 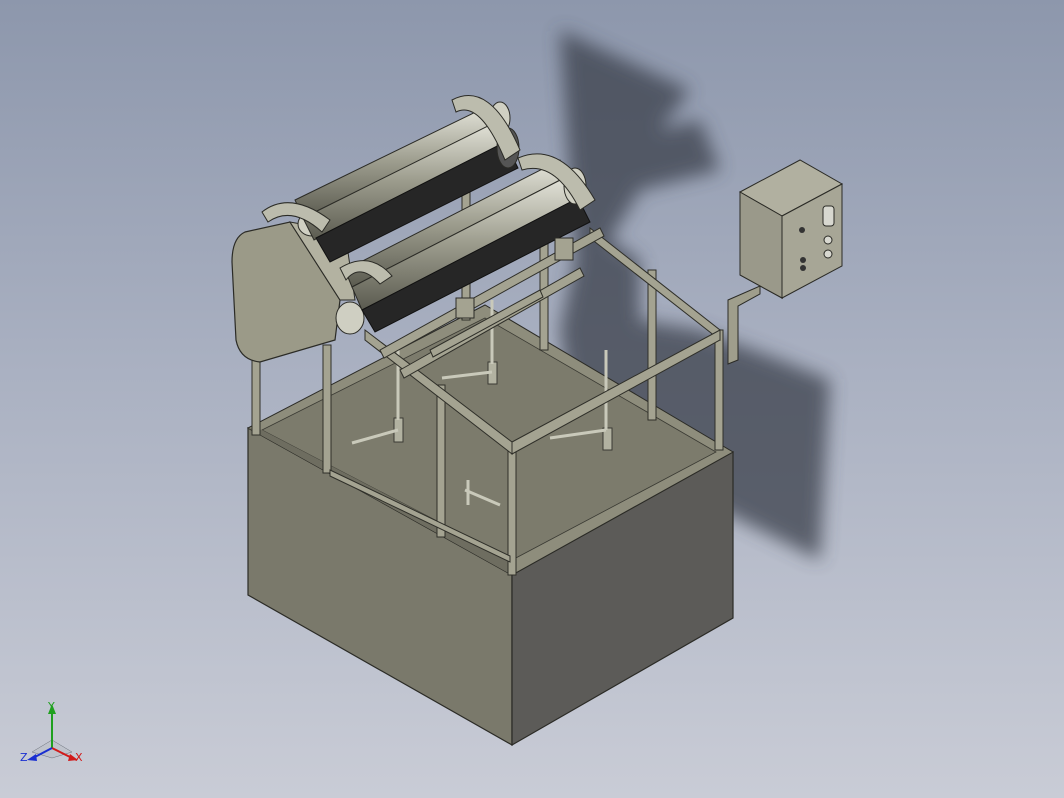 What do you see at coordinates (51, 706) in the screenshot?
I see `y-axis-label: Y` at bounding box center [51, 706].